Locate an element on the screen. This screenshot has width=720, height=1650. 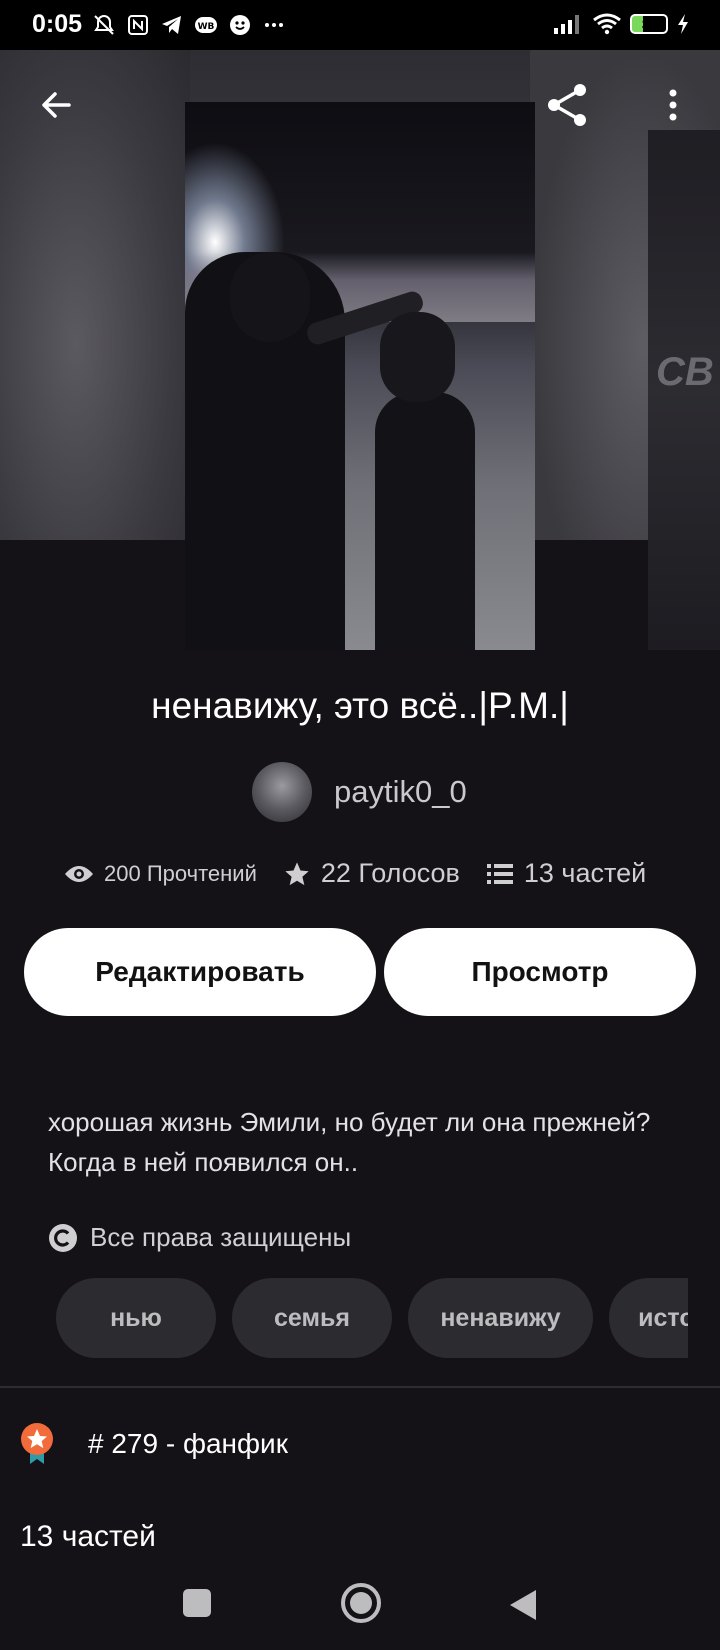
tag-chip: история is located at coordinates (648, 1318).